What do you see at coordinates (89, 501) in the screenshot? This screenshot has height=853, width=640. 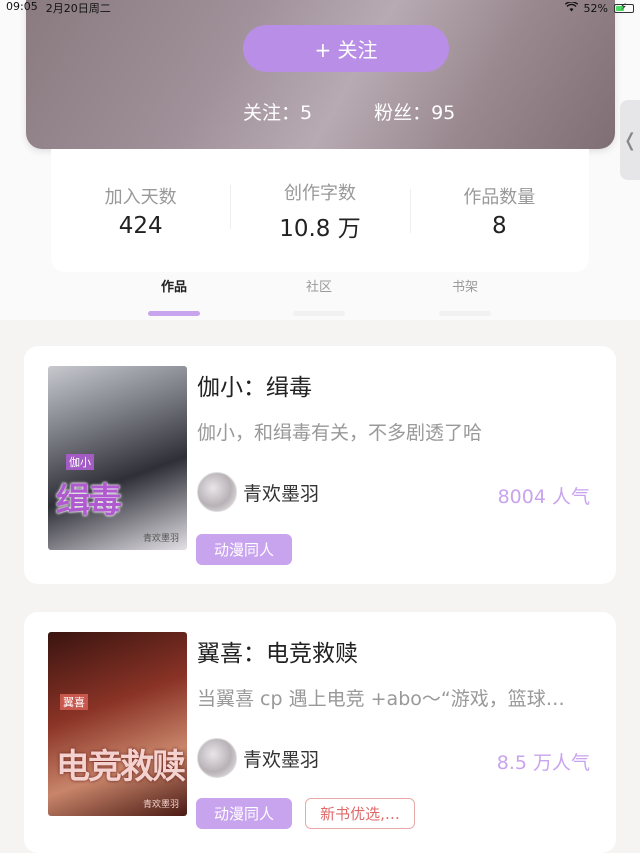 I see `cover-title: 缉毒` at bounding box center [89, 501].